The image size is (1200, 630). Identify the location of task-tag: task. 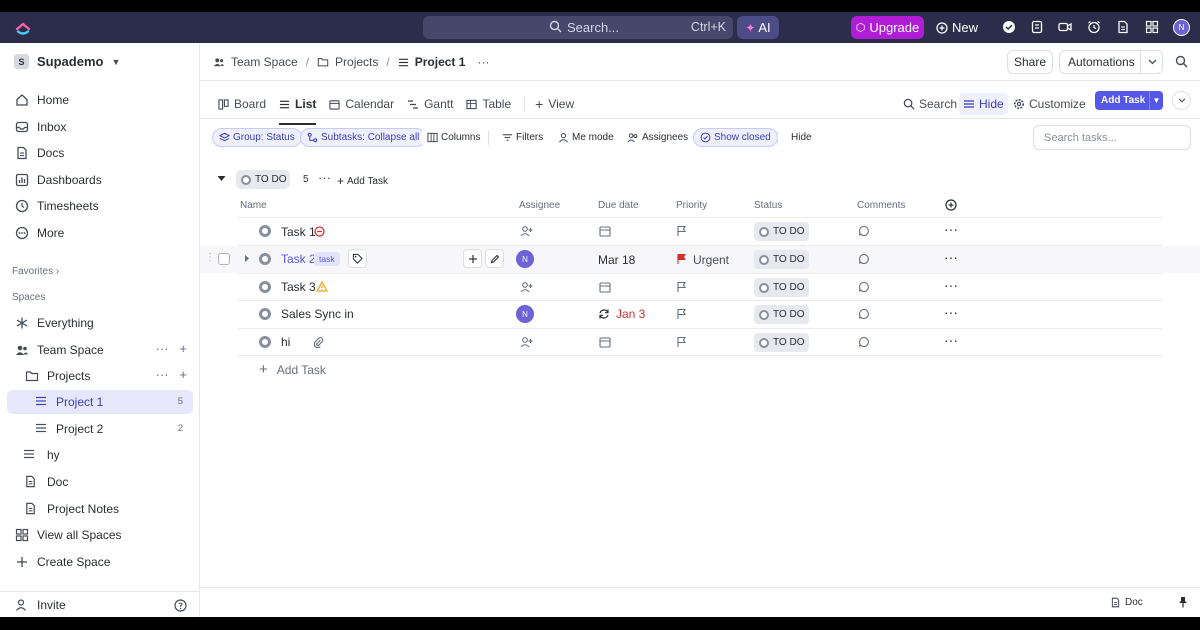
(327, 259).